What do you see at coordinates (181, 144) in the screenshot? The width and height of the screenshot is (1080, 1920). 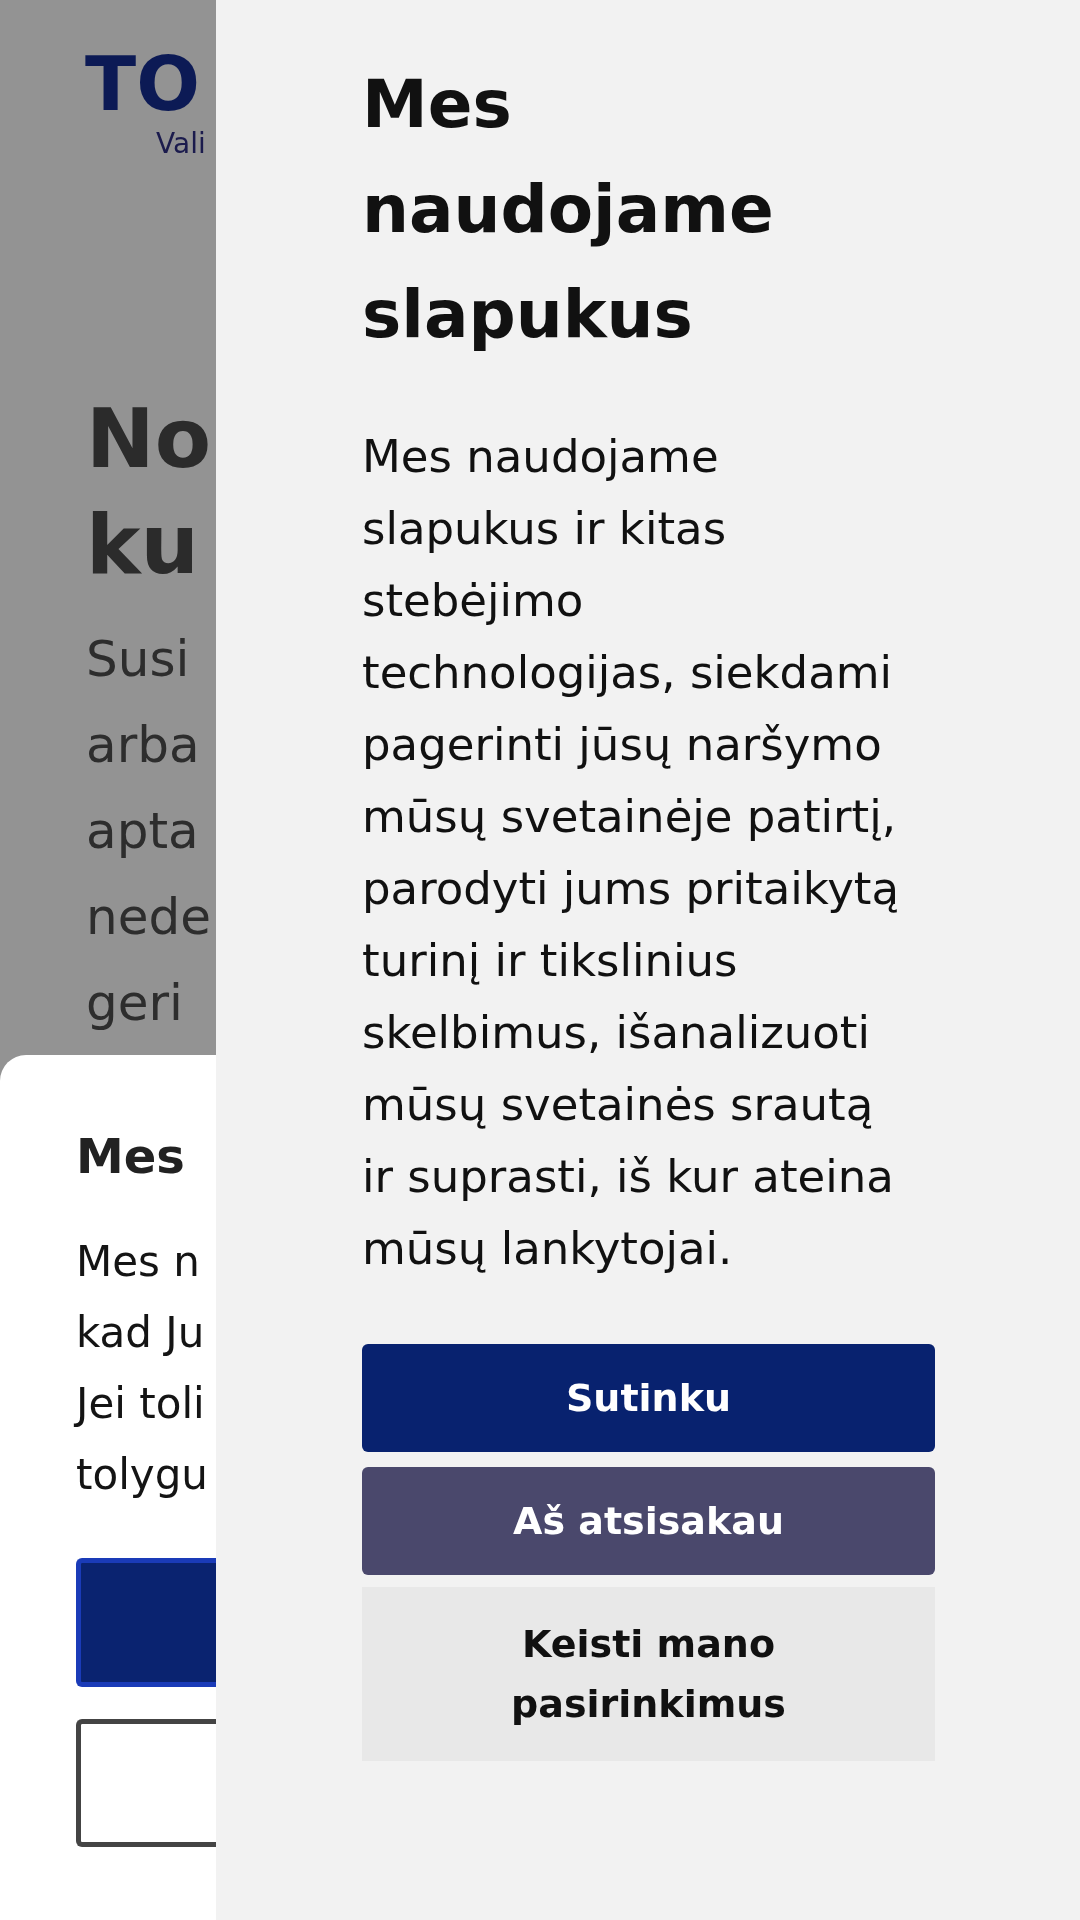 I see `logo-tagline: Vali` at bounding box center [181, 144].